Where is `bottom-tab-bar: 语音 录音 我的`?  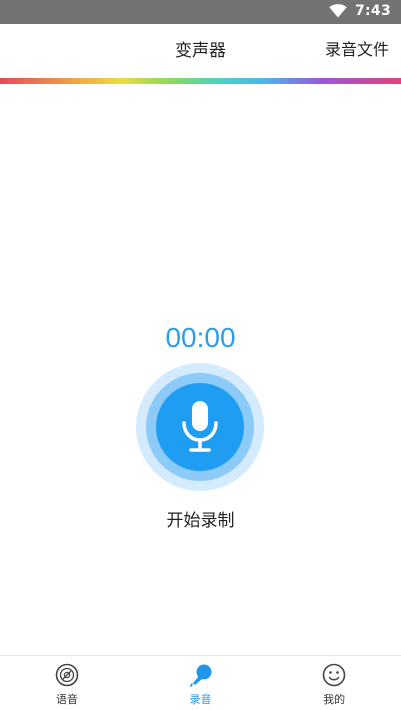 bottom-tab-bar: 语音 录音 我的 is located at coordinates (200, 682).